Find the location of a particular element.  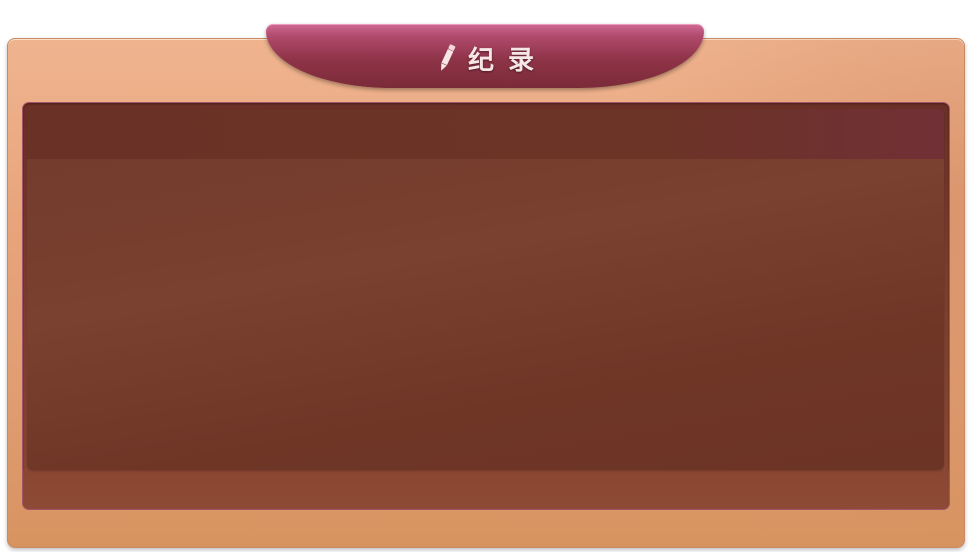

title-tab: 纪录 is located at coordinates (485, 56).